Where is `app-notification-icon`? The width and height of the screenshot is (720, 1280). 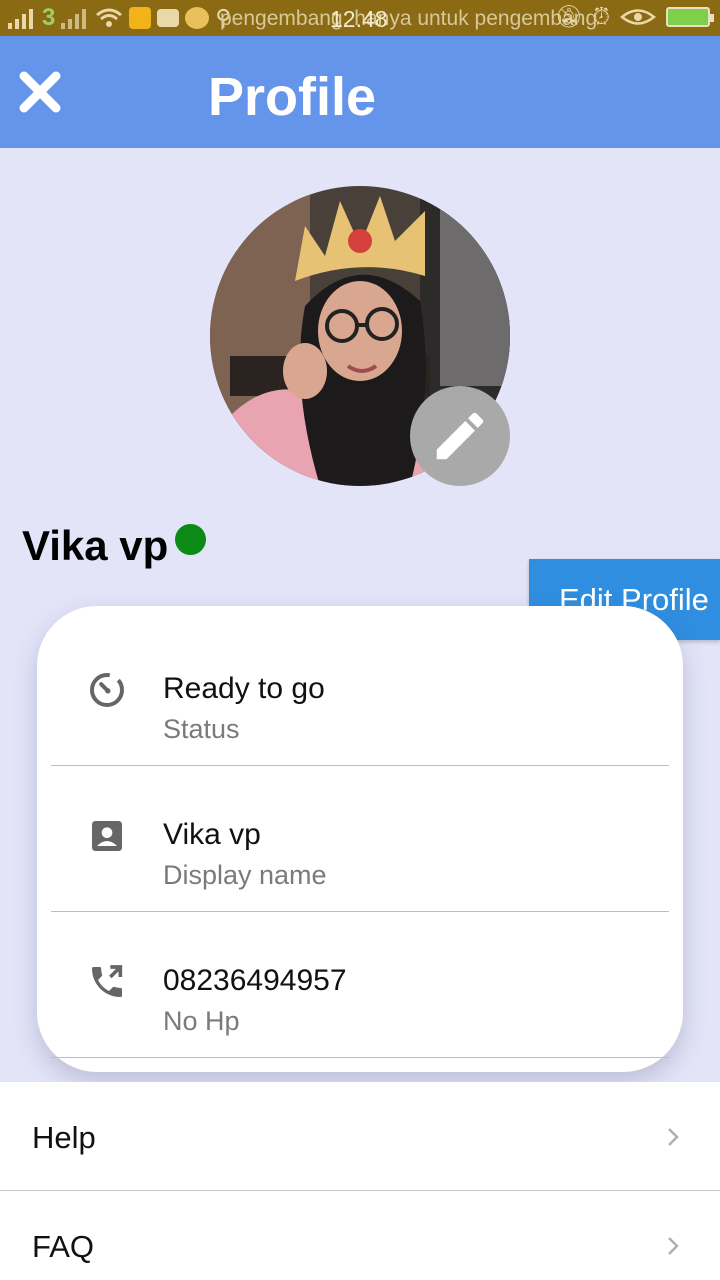 app-notification-icon is located at coordinates (140, 18).